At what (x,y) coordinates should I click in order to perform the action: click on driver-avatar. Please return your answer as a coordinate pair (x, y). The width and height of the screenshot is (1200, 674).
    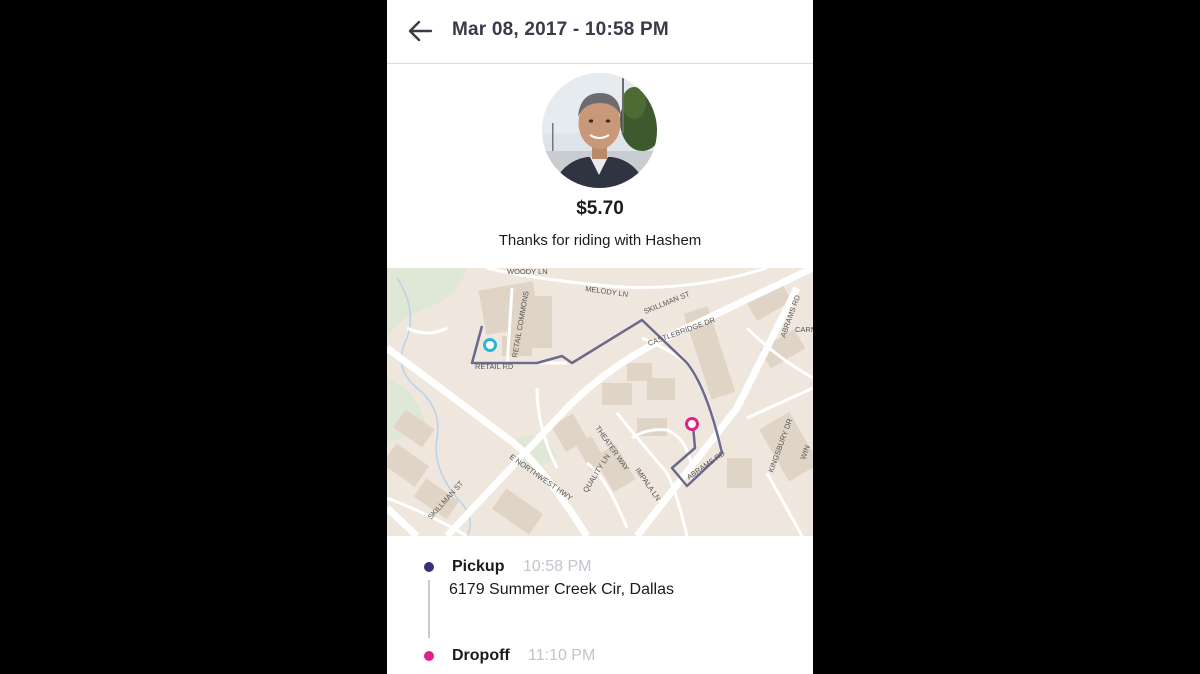
    Looking at the image, I should click on (599, 130).